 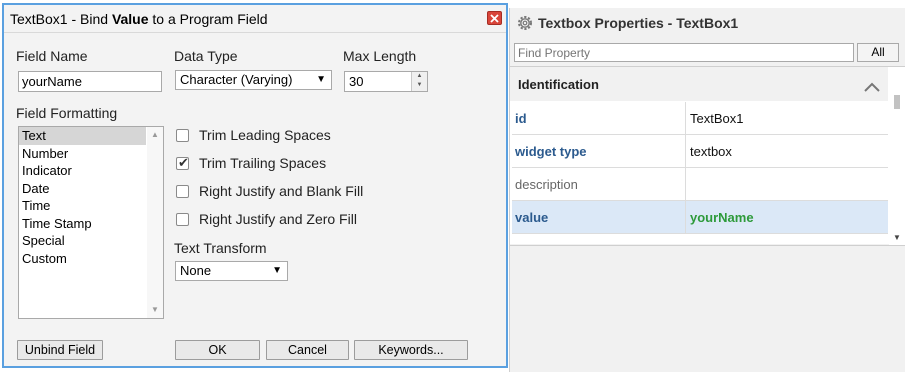 I want to click on dialog-titlebar: TextBox1 - Bind Value to a Program Field, so click(x=255, y=19).